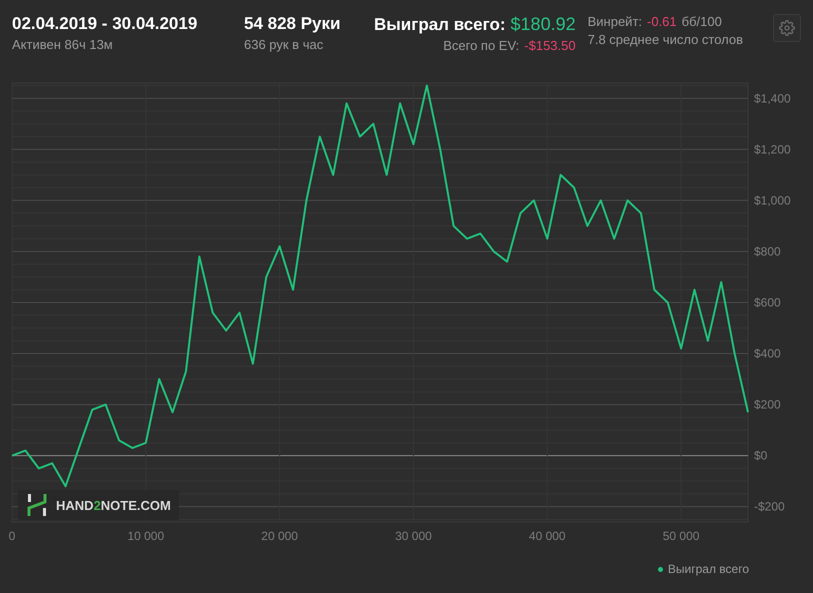 The width and height of the screenshot is (813, 593). What do you see at coordinates (767, 251) in the screenshot?
I see `y-tick-label: $800` at bounding box center [767, 251].